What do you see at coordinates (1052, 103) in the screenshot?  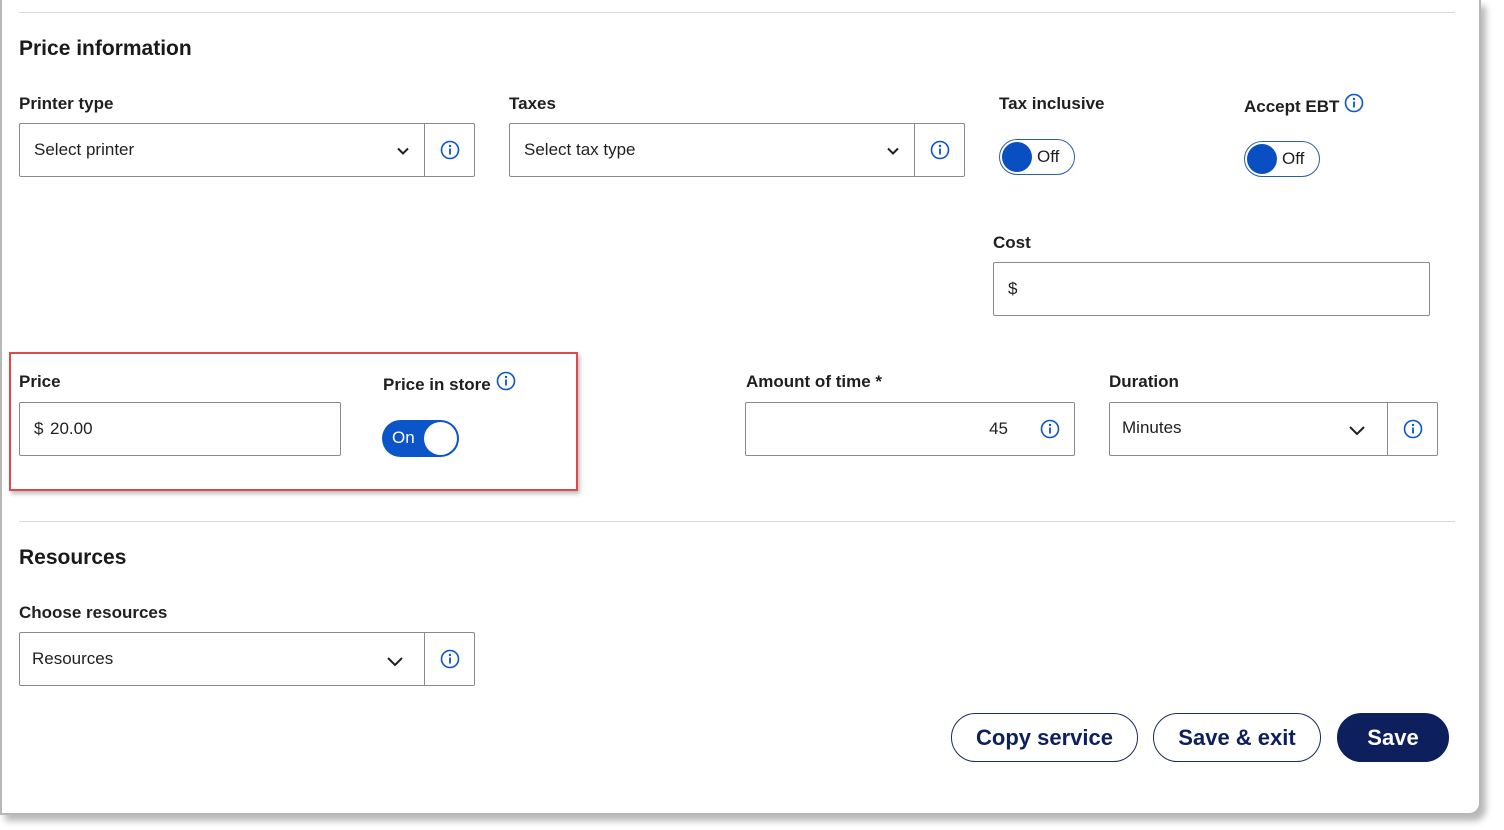 I see `tax-inclusive-label: Tax inclusive` at bounding box center [1052, 103].